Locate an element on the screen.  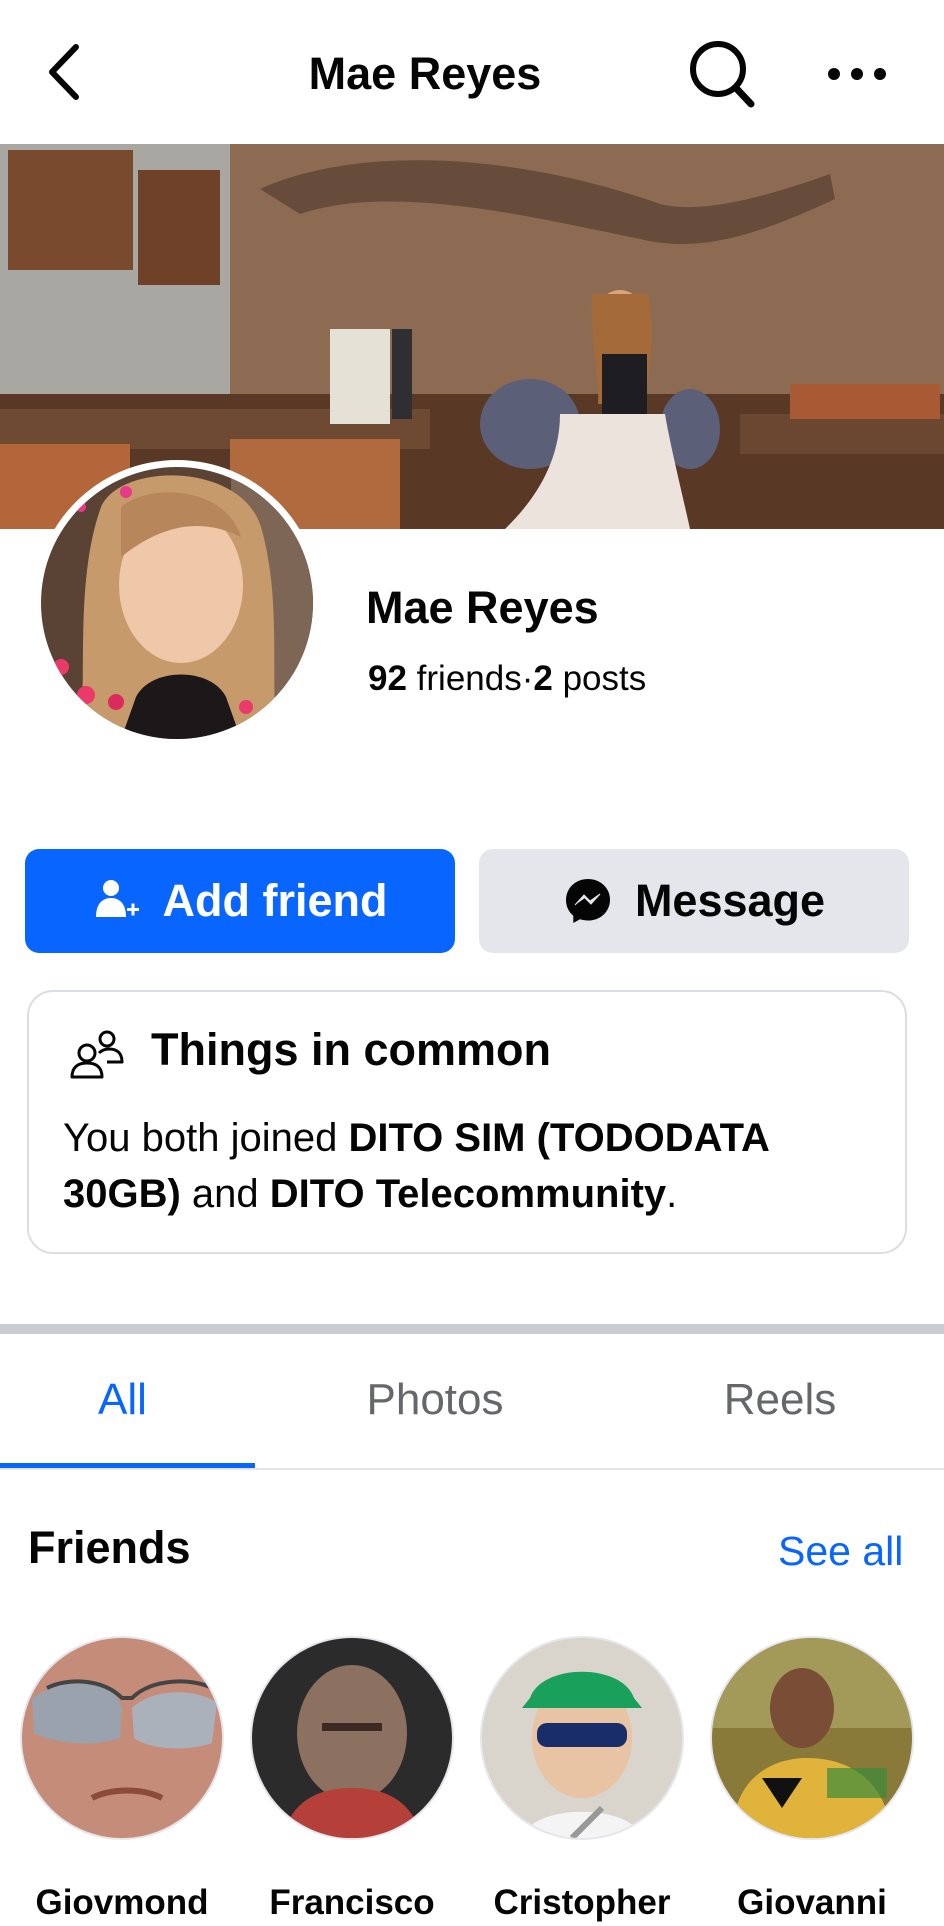
chevron-left-icon is located at coordinates (64, 72).